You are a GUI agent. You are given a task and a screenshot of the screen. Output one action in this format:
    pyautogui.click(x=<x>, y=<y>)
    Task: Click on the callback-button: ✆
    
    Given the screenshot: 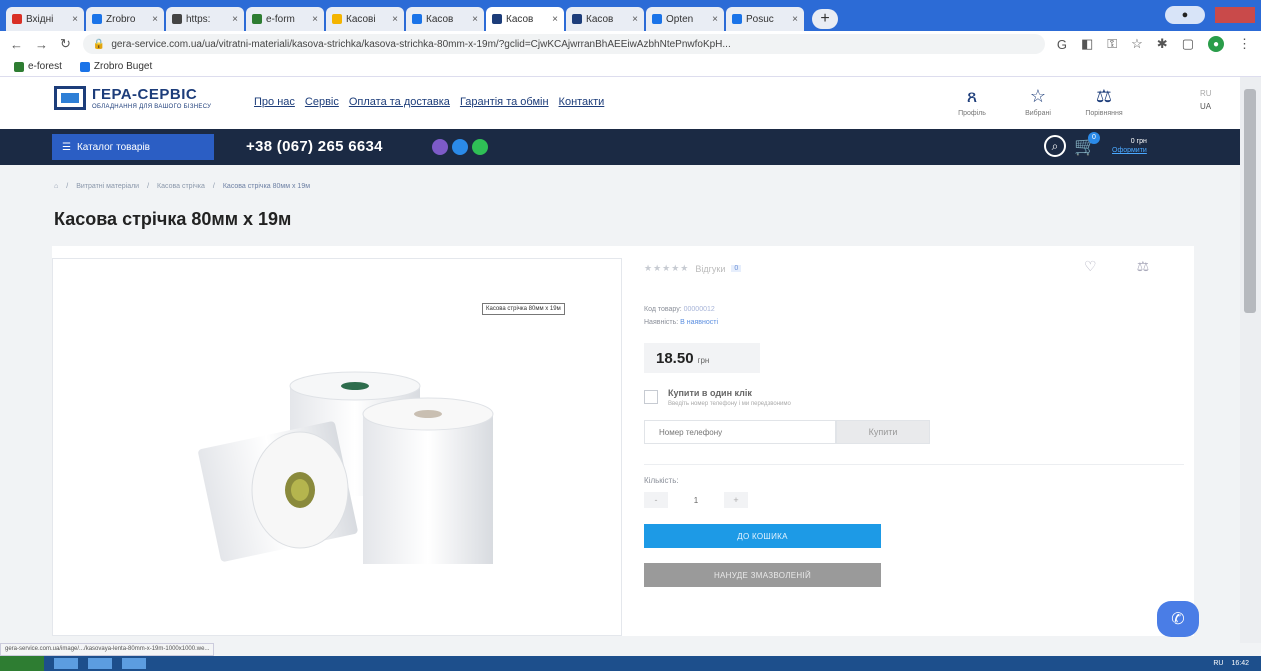 What is the action you would take?
    pyautogui.click(x=1178, y=619)
    